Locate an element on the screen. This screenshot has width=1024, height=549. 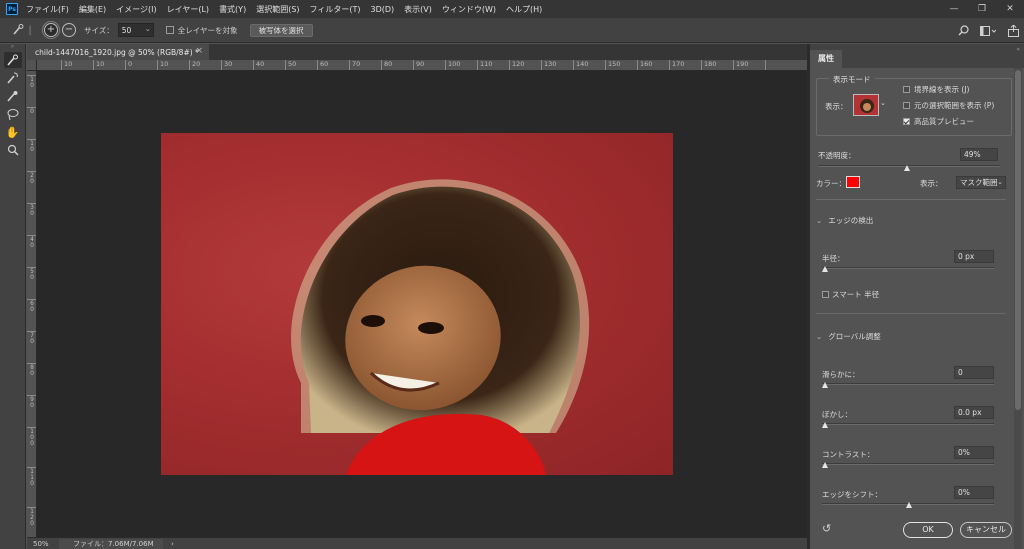
menu-layer: レイヤー(L) is located at coordinates (188, 9).